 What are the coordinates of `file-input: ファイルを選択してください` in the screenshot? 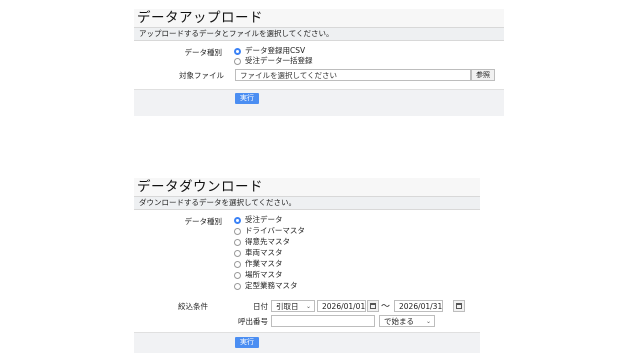 It's located at (353, 75).